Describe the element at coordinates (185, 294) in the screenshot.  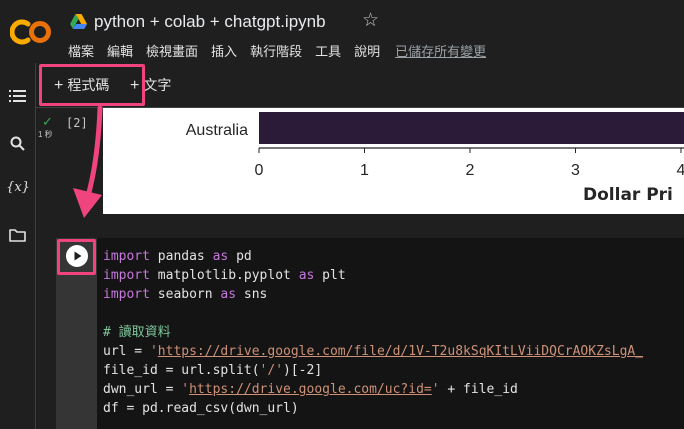
I see `code-token: seaborn` at that location.